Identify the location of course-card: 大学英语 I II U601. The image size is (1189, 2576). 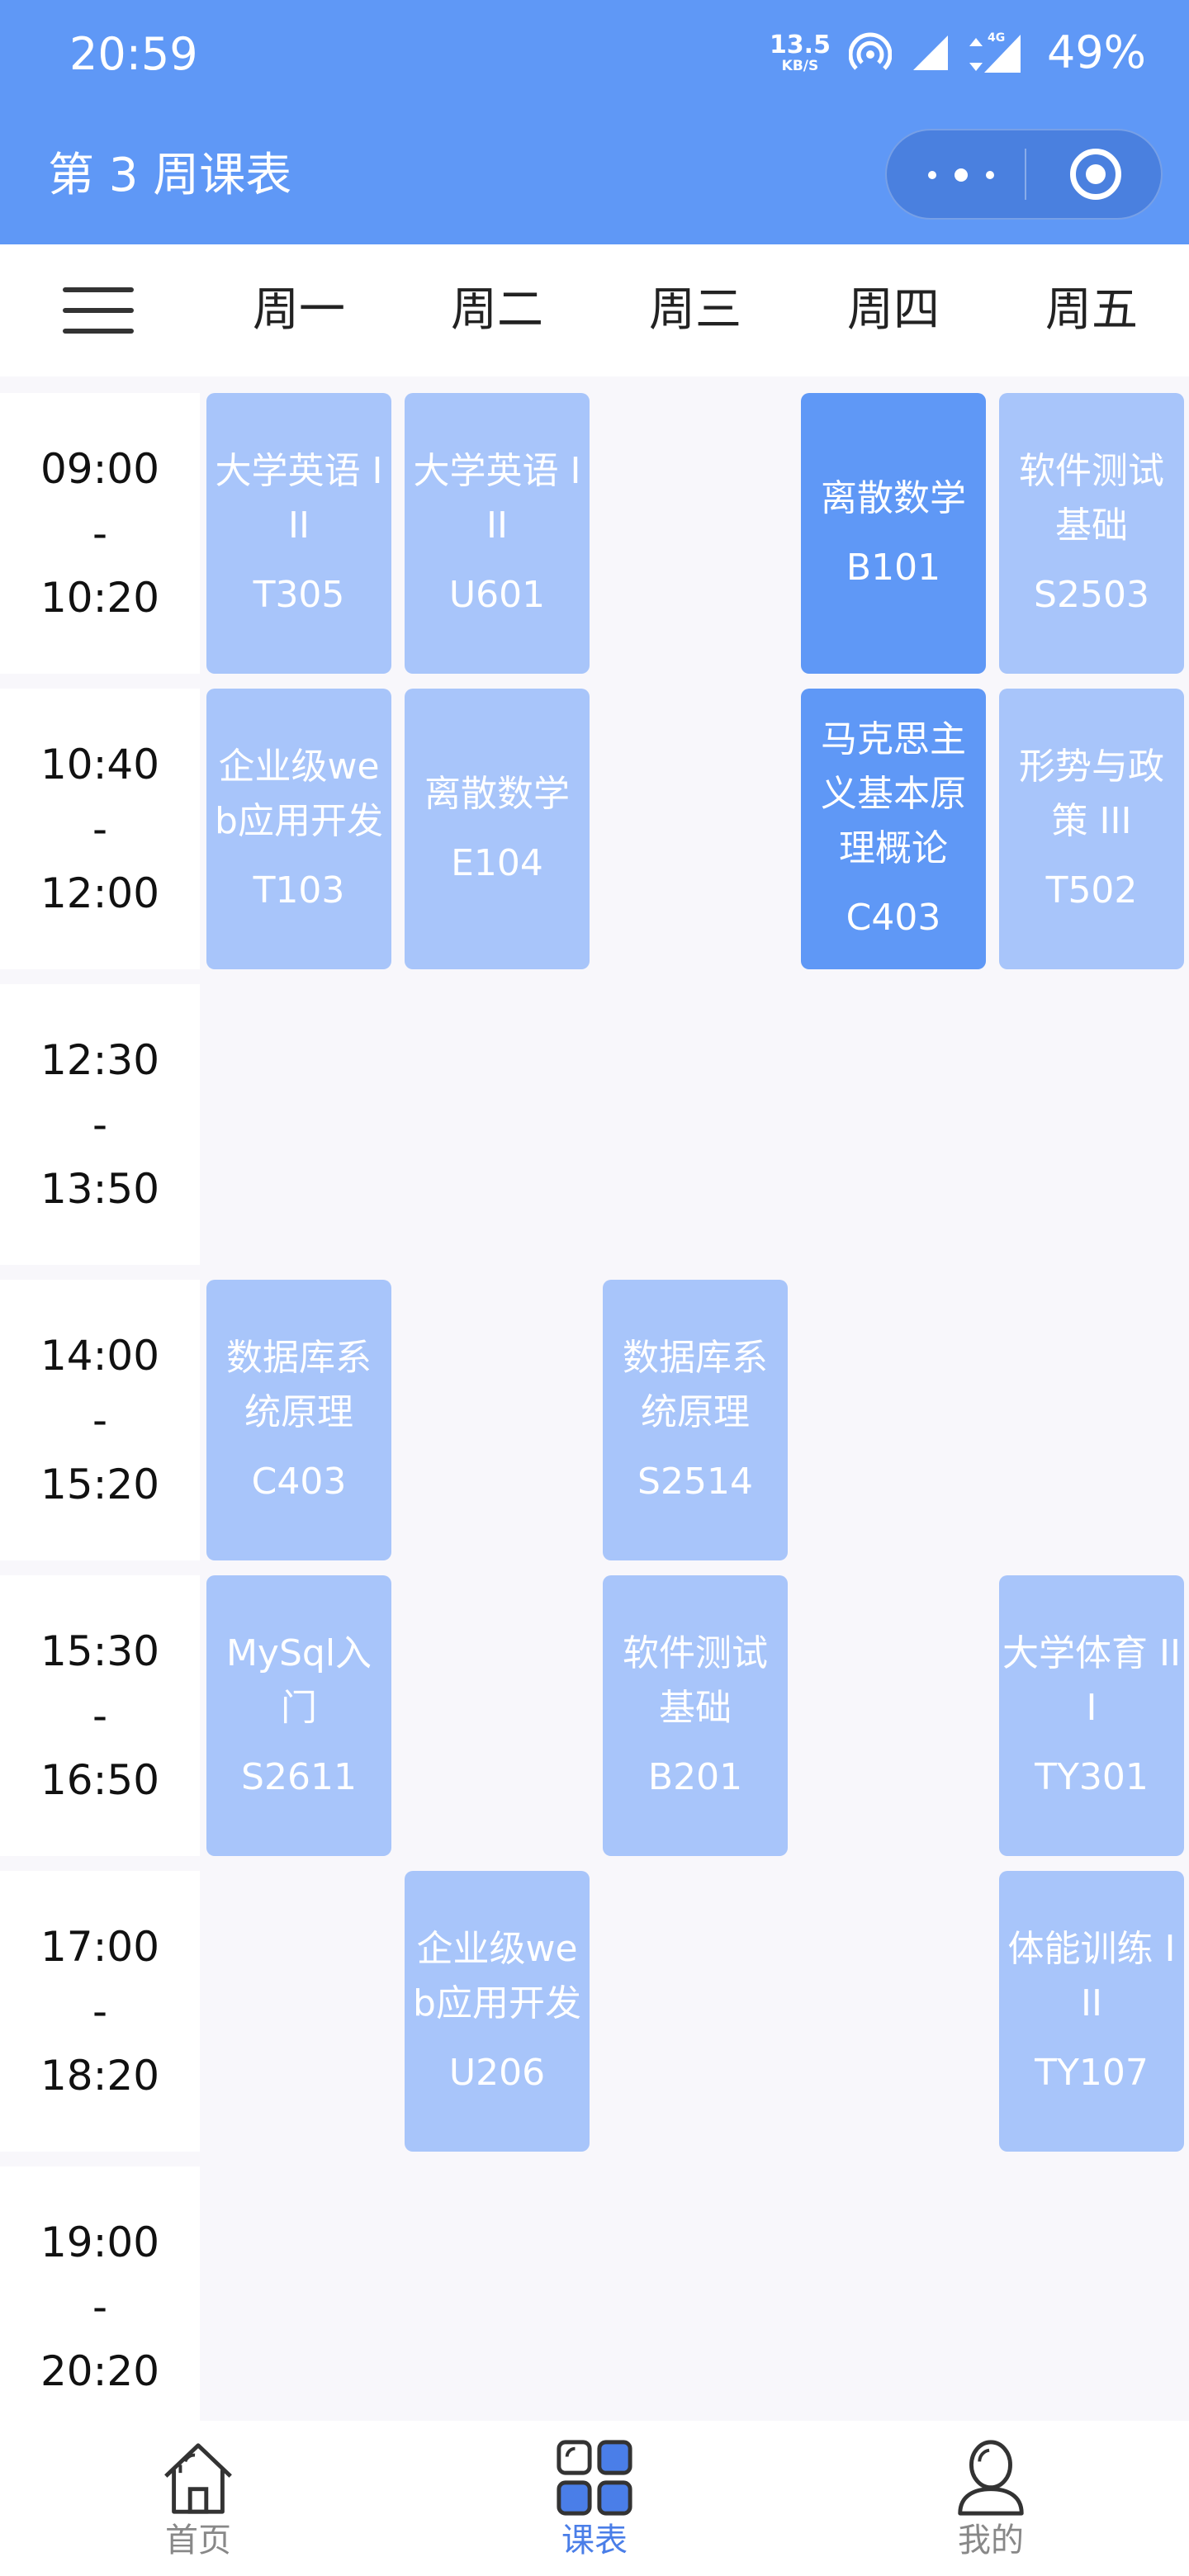
(497, 533).